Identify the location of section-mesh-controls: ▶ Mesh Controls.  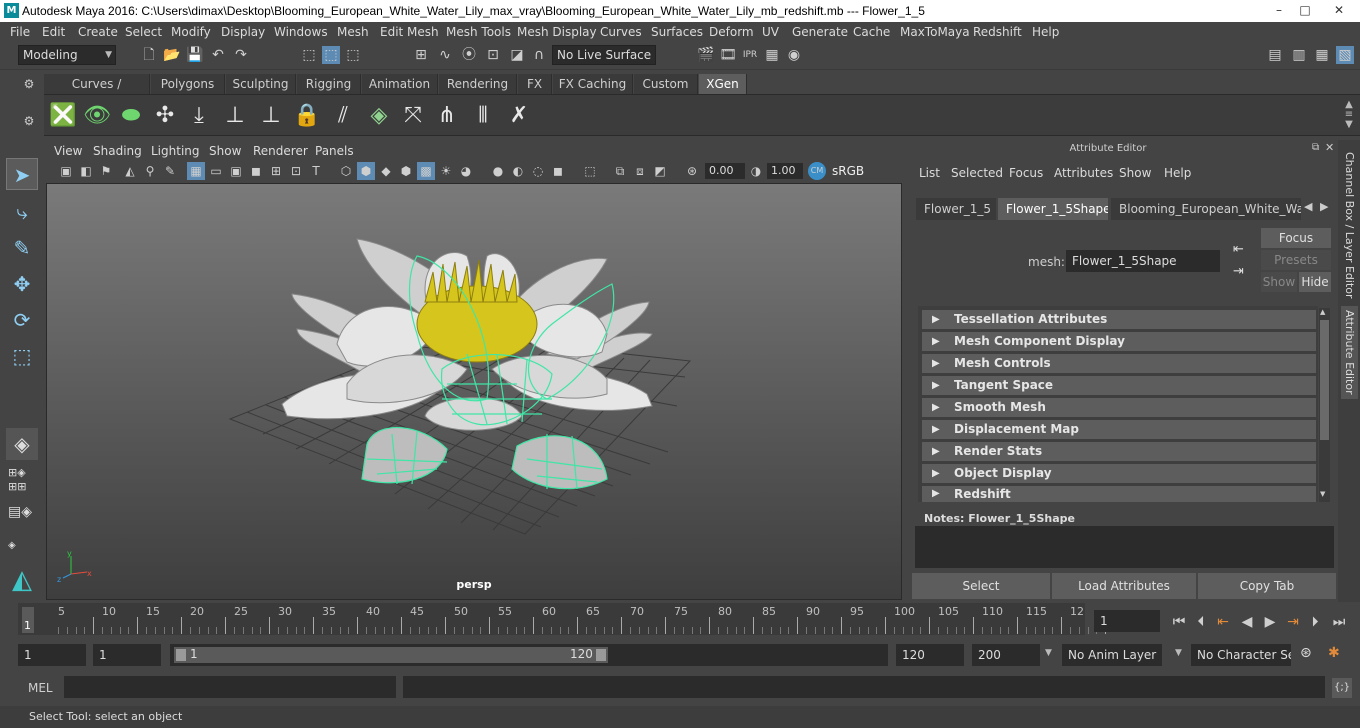
(1119, 363).